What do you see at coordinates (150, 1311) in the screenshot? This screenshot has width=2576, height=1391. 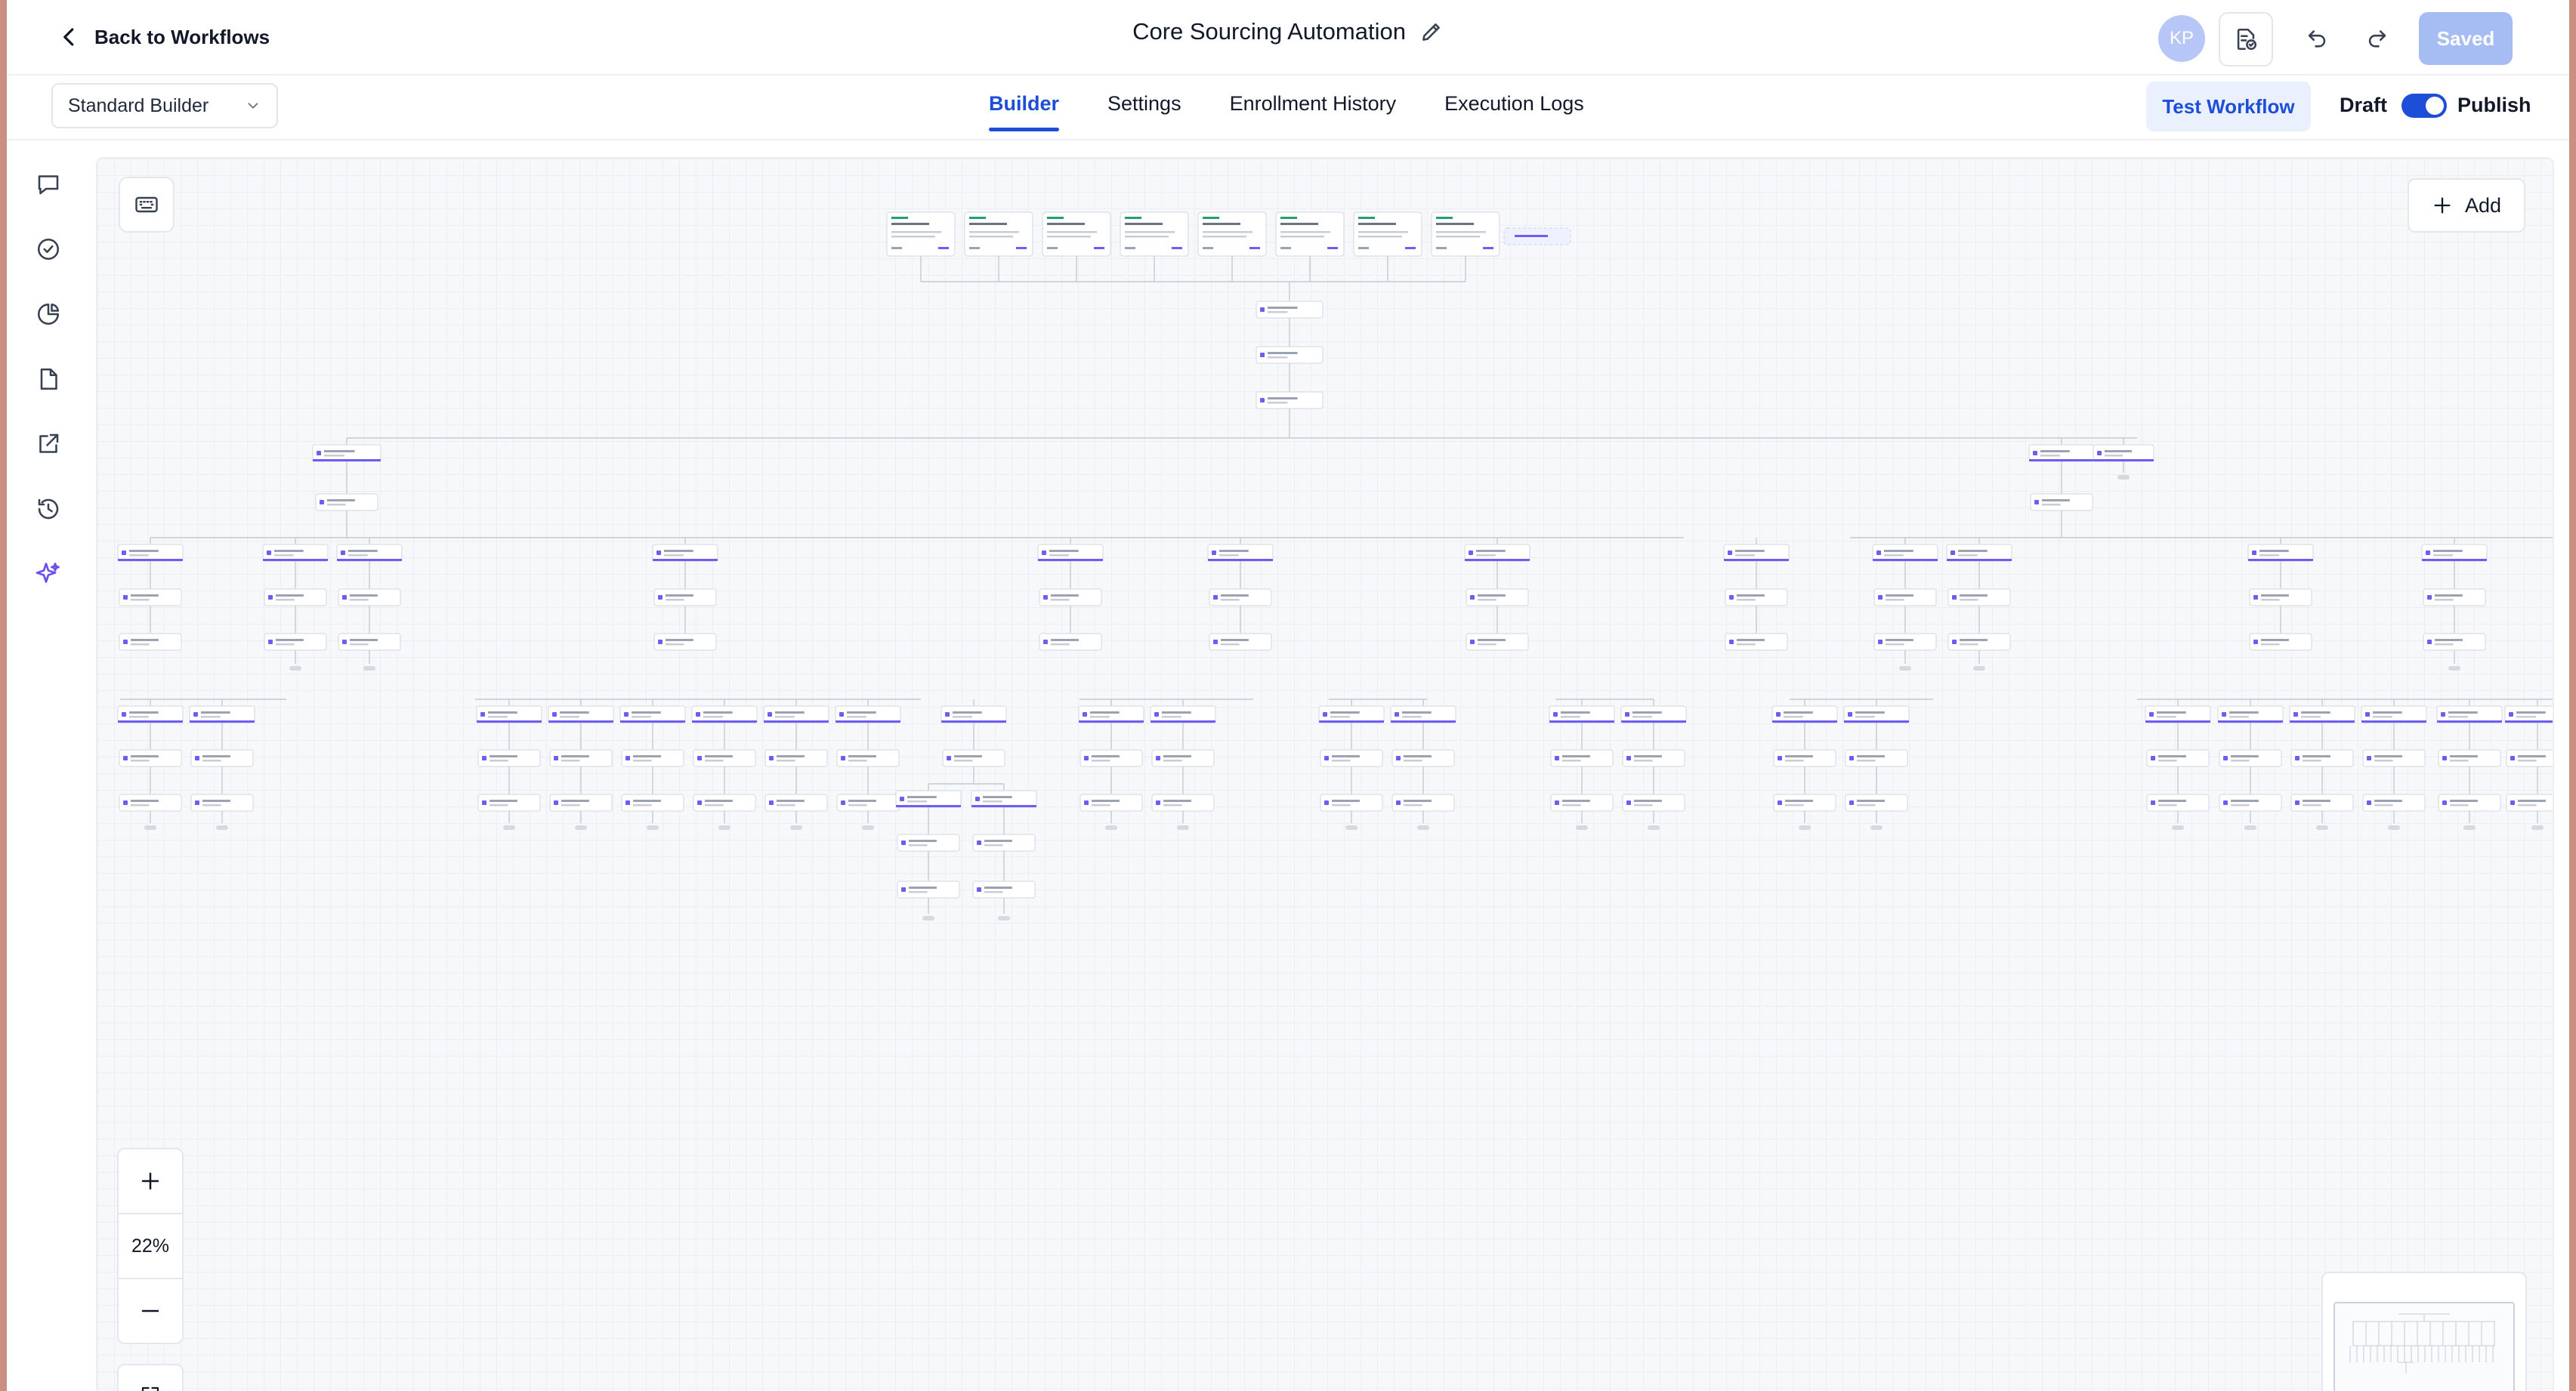 I see `zoom-out-button` at bounding box center [150, 1311].